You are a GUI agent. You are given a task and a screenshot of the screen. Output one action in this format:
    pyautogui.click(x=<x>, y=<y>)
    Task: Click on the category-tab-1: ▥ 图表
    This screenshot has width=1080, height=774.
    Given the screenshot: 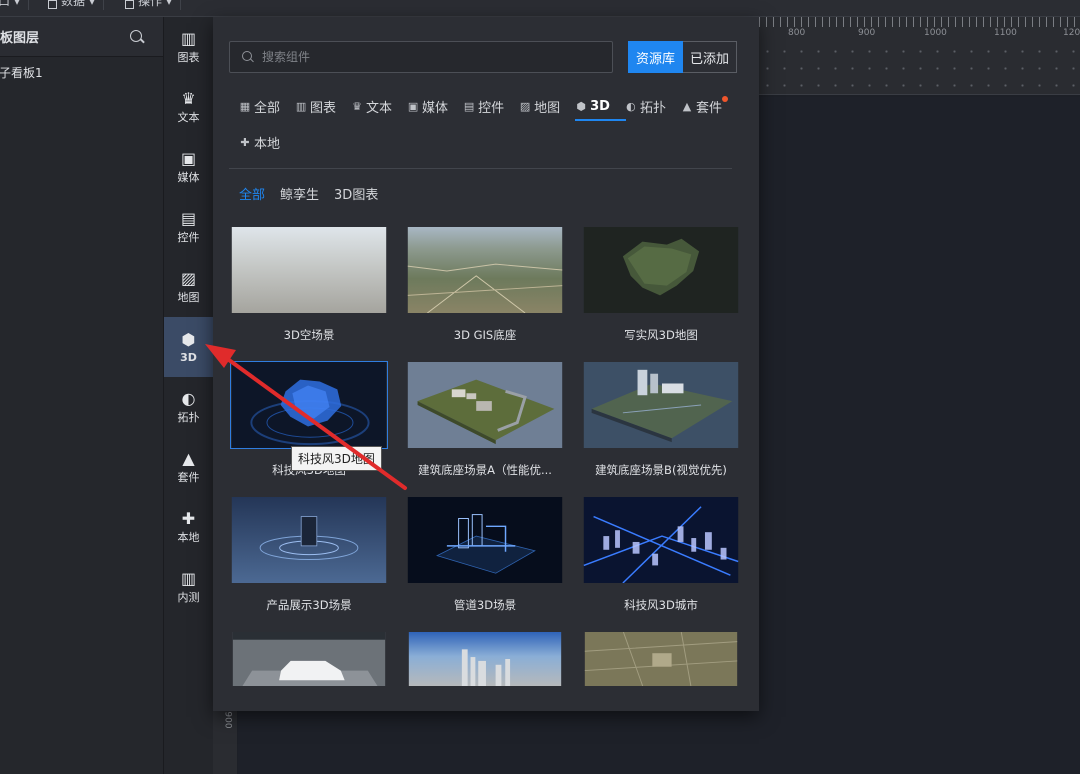 What is the action you would take?
    pyautogui.click(x=315, y=106)
    